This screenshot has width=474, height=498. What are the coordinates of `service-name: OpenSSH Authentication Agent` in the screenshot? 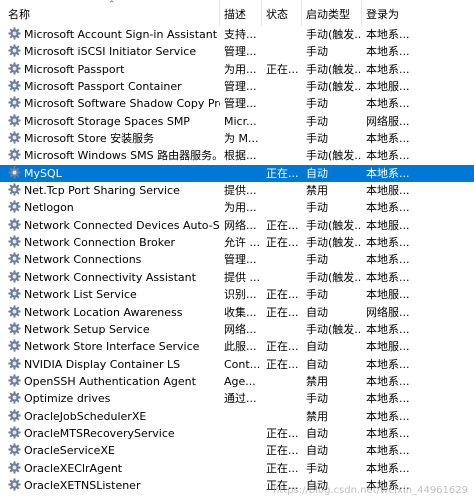 It's located at (110, 381).